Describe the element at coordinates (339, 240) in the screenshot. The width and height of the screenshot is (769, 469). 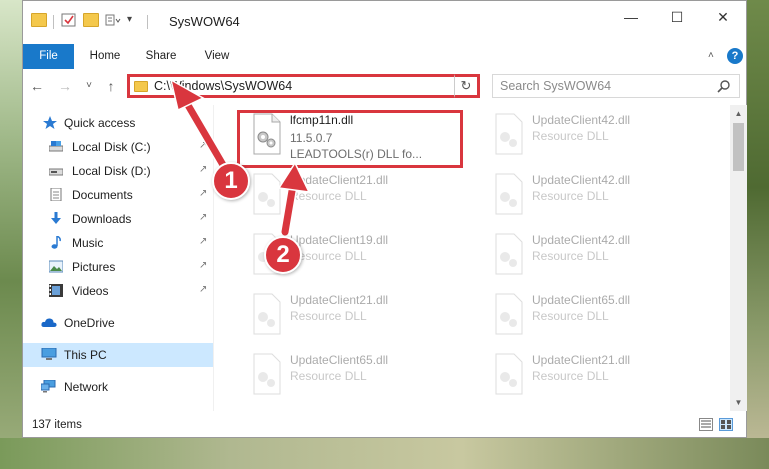
I see `file-name: UpdateClient19.dll` at that location.